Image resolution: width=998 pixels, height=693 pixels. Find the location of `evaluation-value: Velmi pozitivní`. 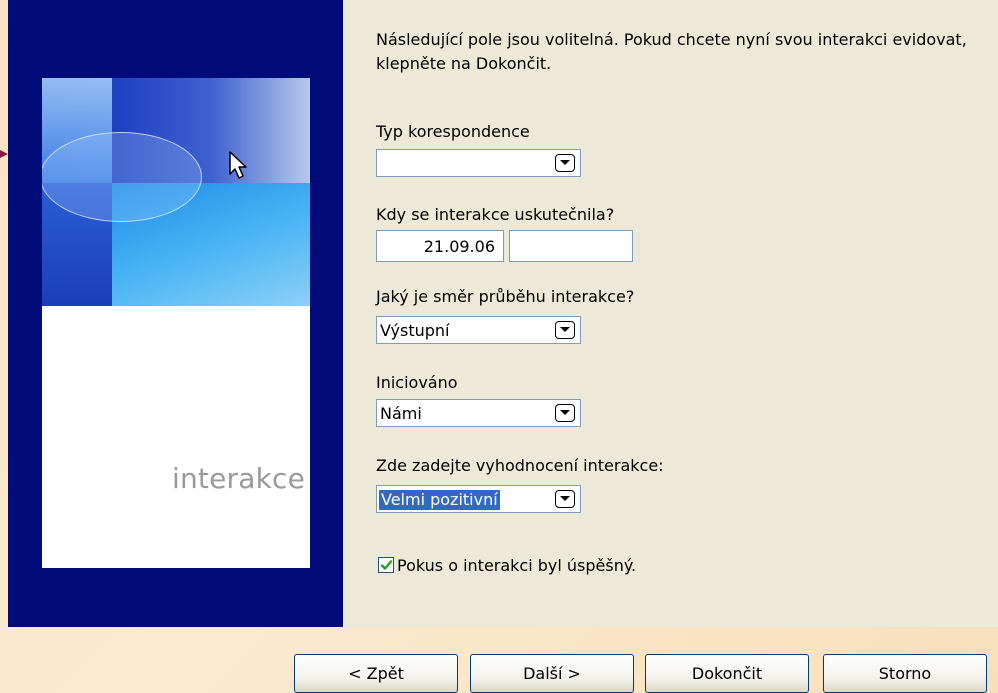

evaluation-value: Velmi pozitivní is located at coordinates (439, 500).